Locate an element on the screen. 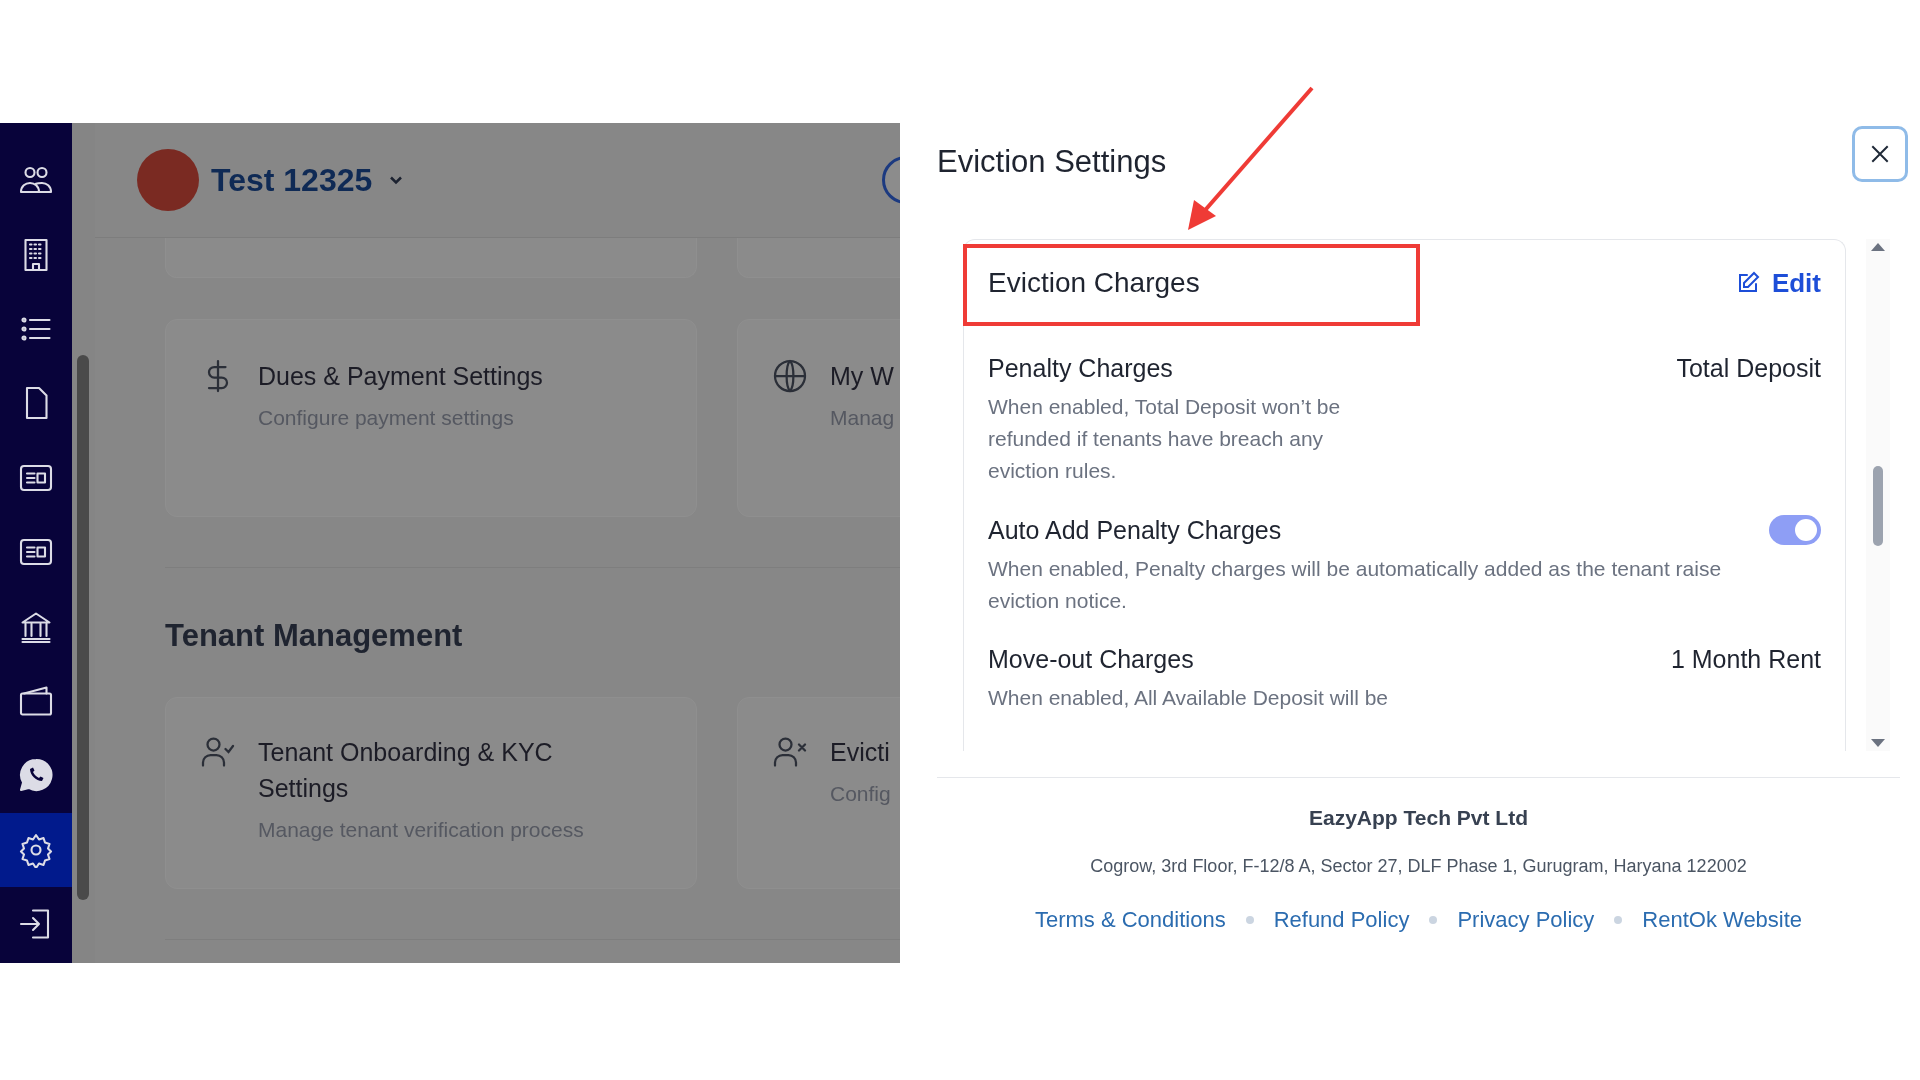 The image size is (1920, 1080). company-address: Cogrow, 3rd Floor, F-12/8 A, Sector 27, DLF Phase 1, Gurugram, Haryana 122002 is located at coordinates (1418, 866).